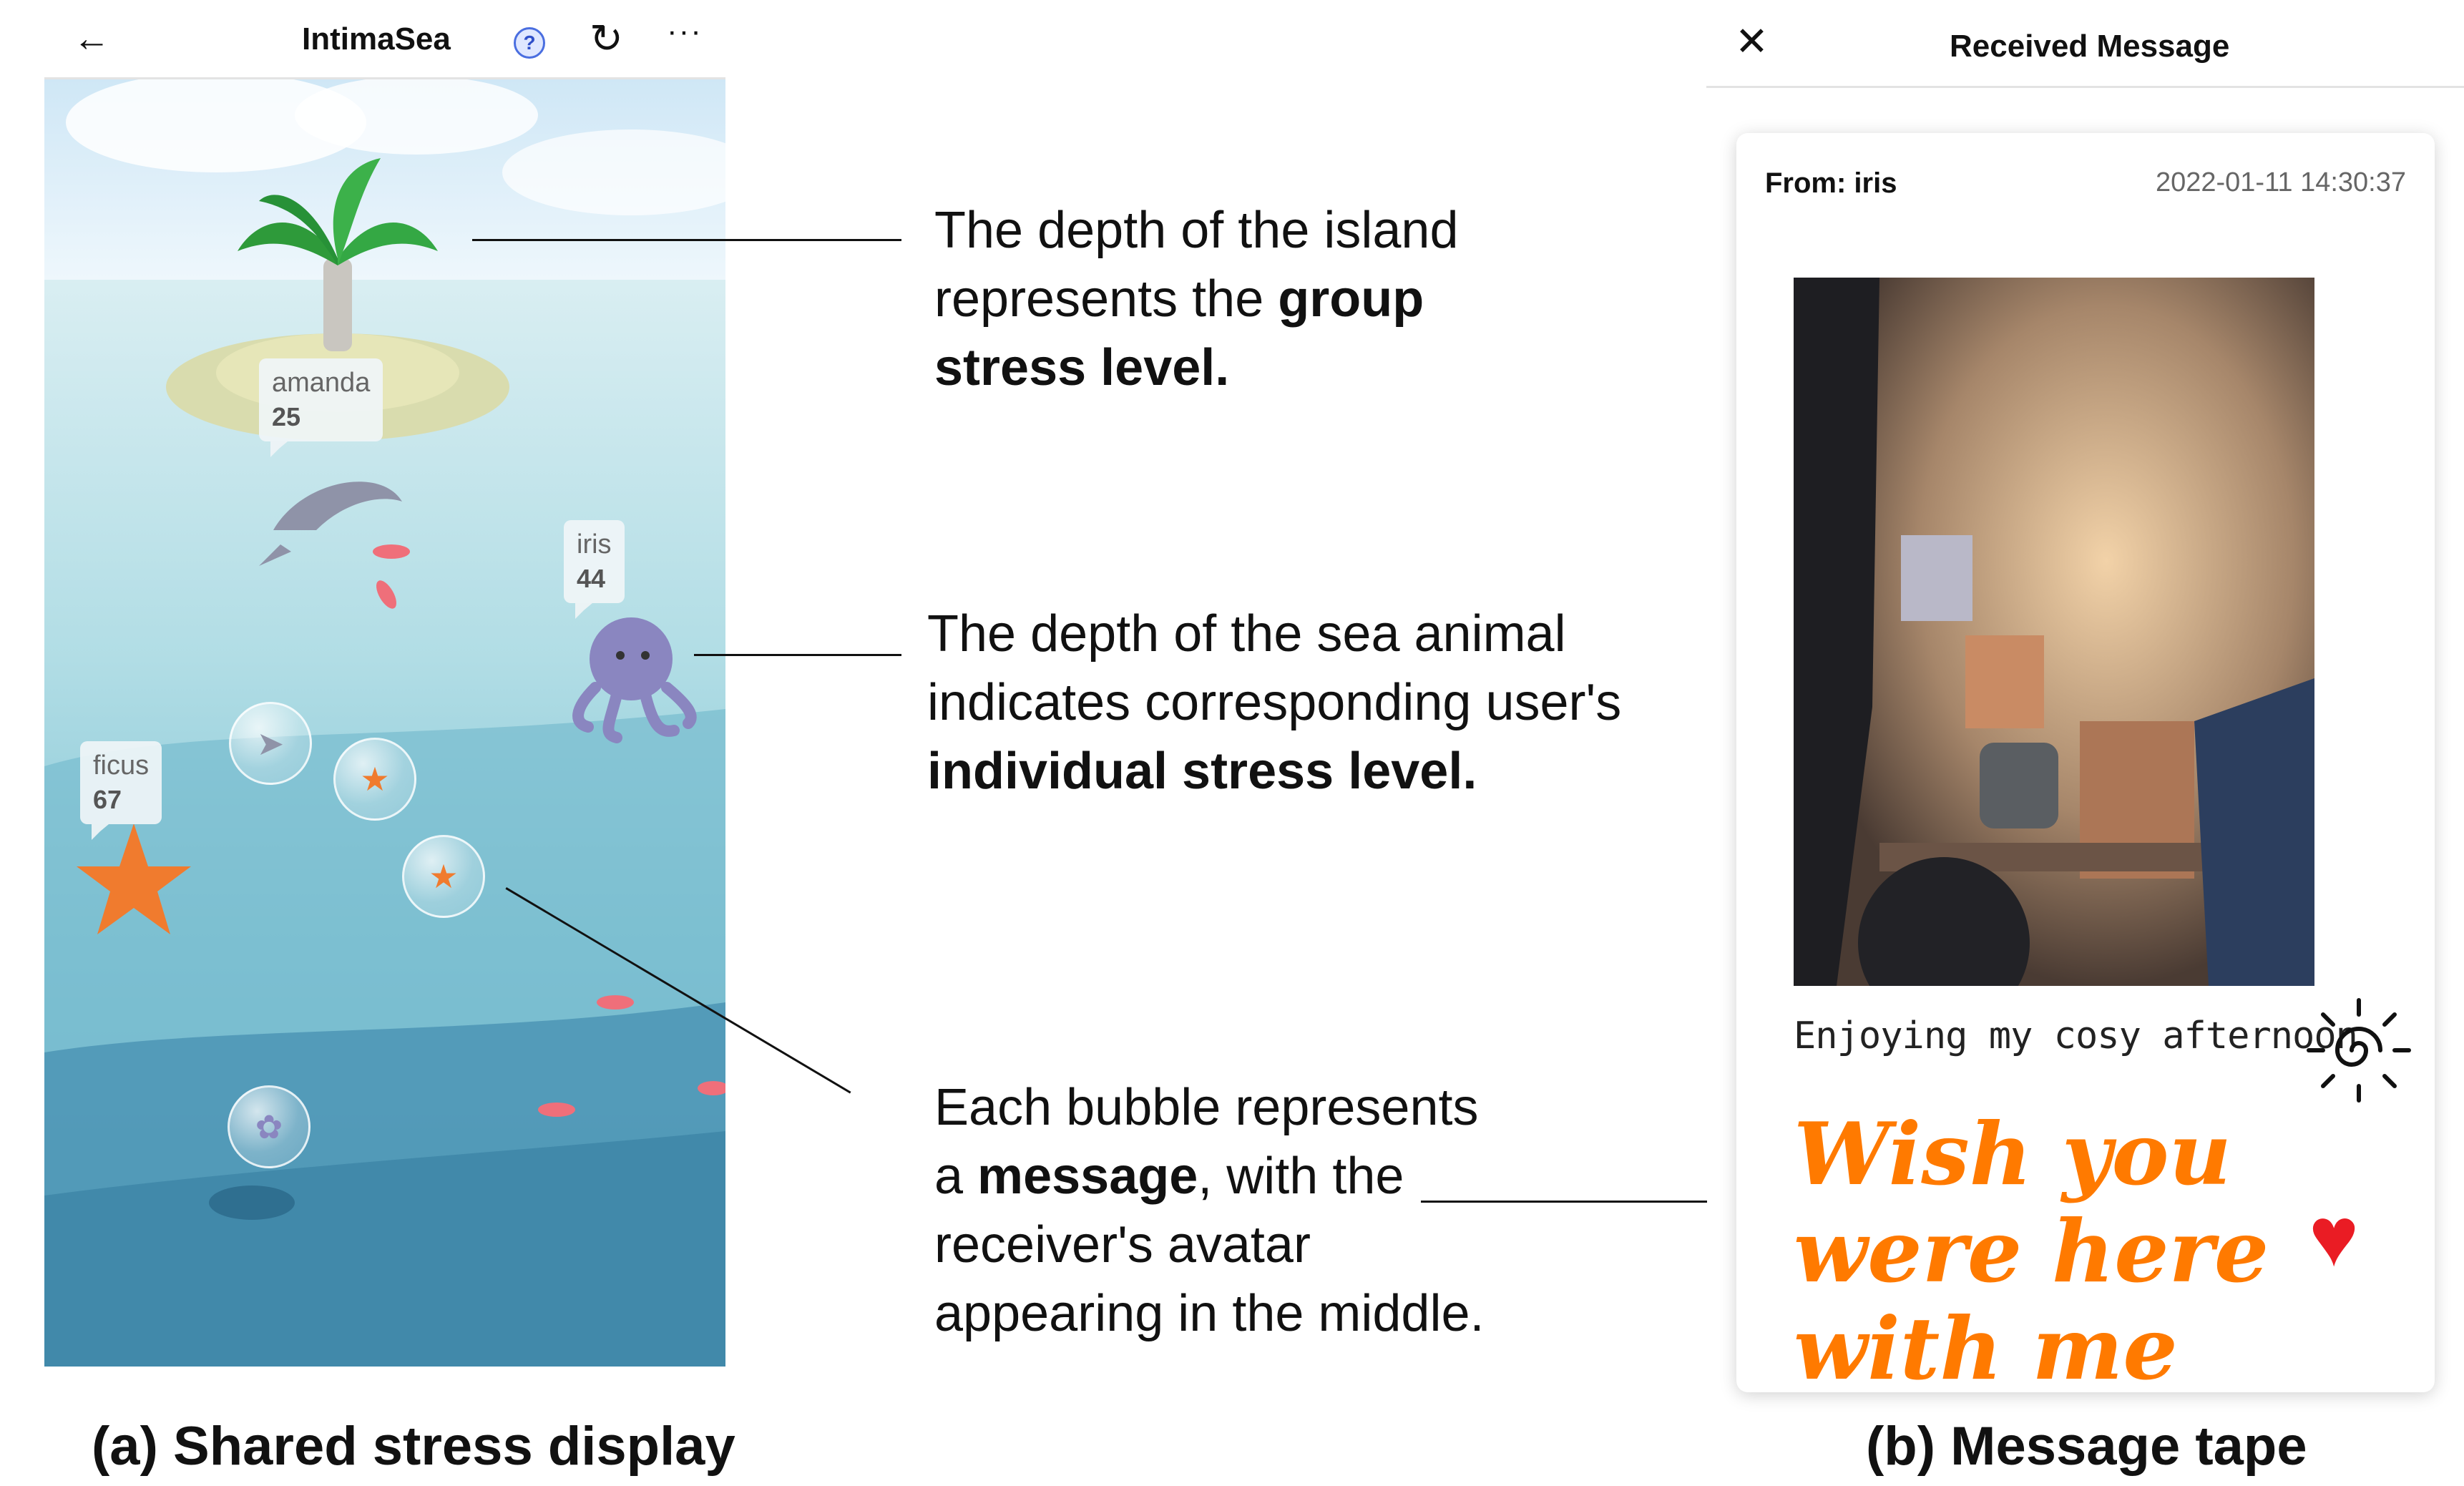  What do you see at coordinates (591, 579) in the screenshot?
I see `user-stress-level: 44` at bounding box center [591, 579].